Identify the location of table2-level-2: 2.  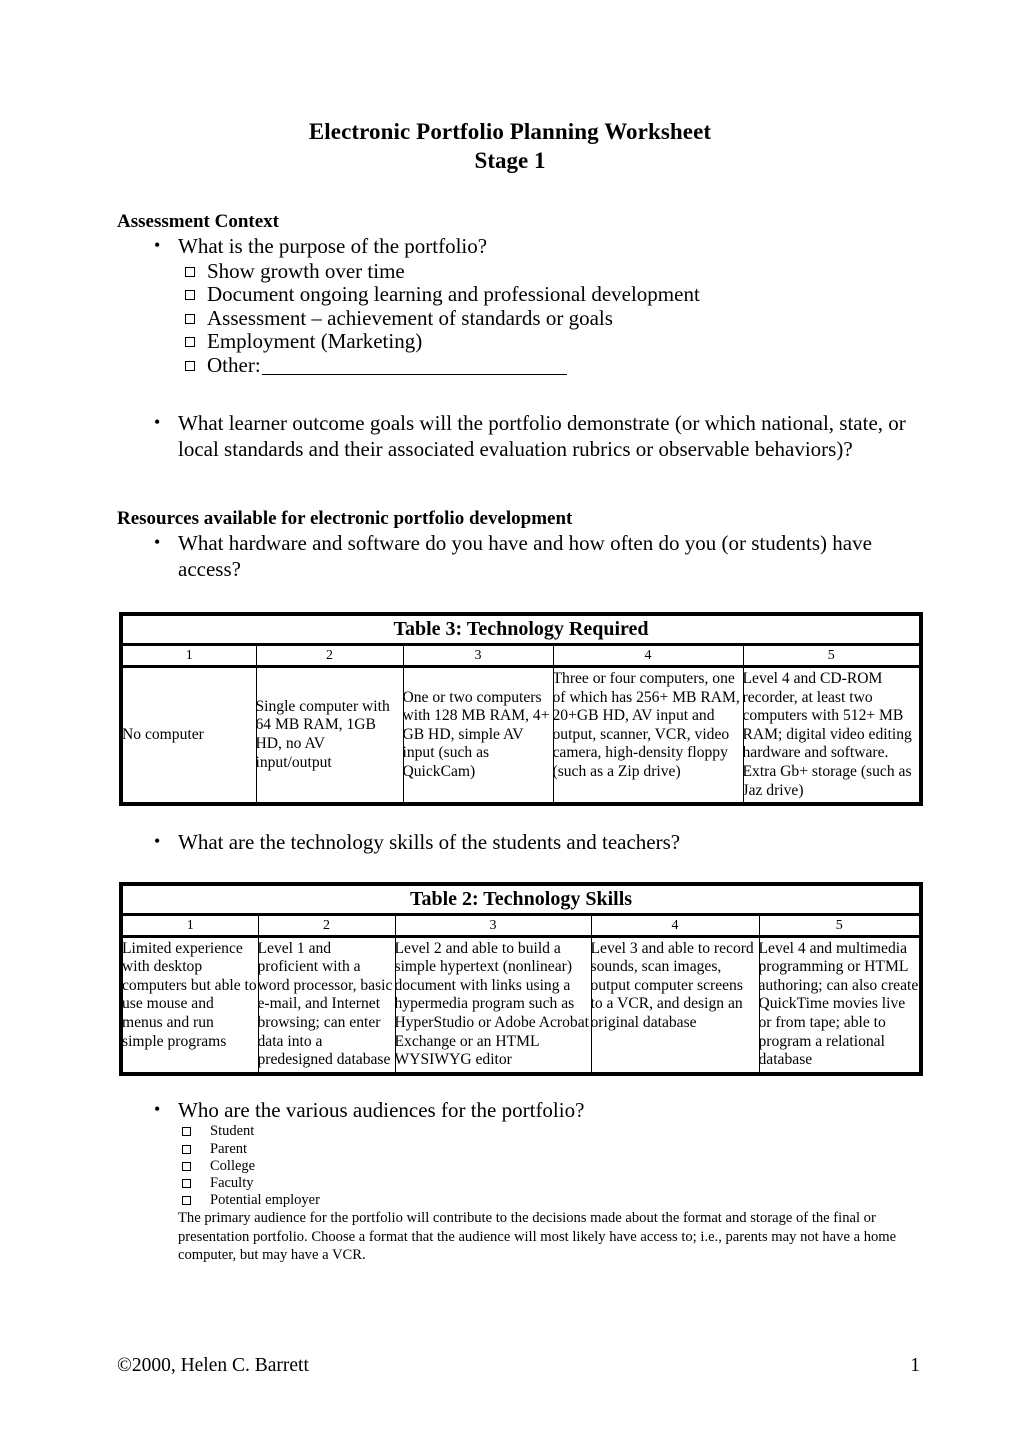
(326, 925).